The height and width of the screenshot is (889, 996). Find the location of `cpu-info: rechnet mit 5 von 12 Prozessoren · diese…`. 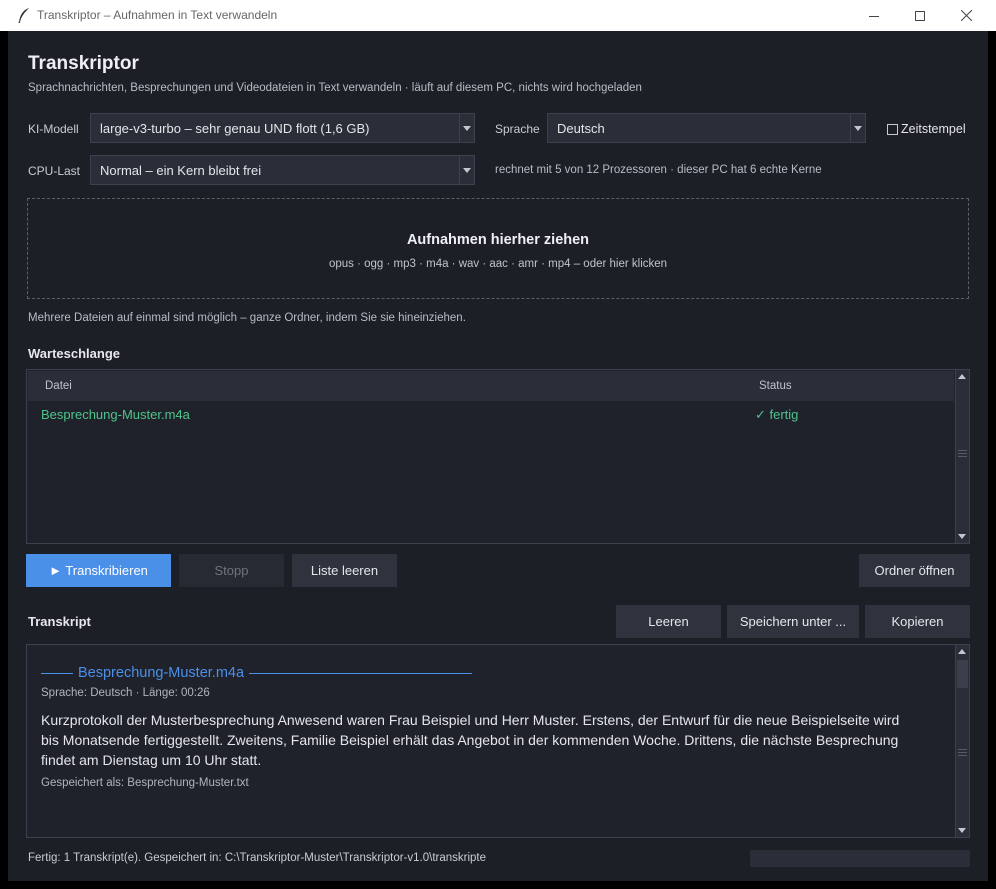

cpu-info: rechnet mit 5 von 12 Prozessoren · diese… is located at coordinates (658, 170).